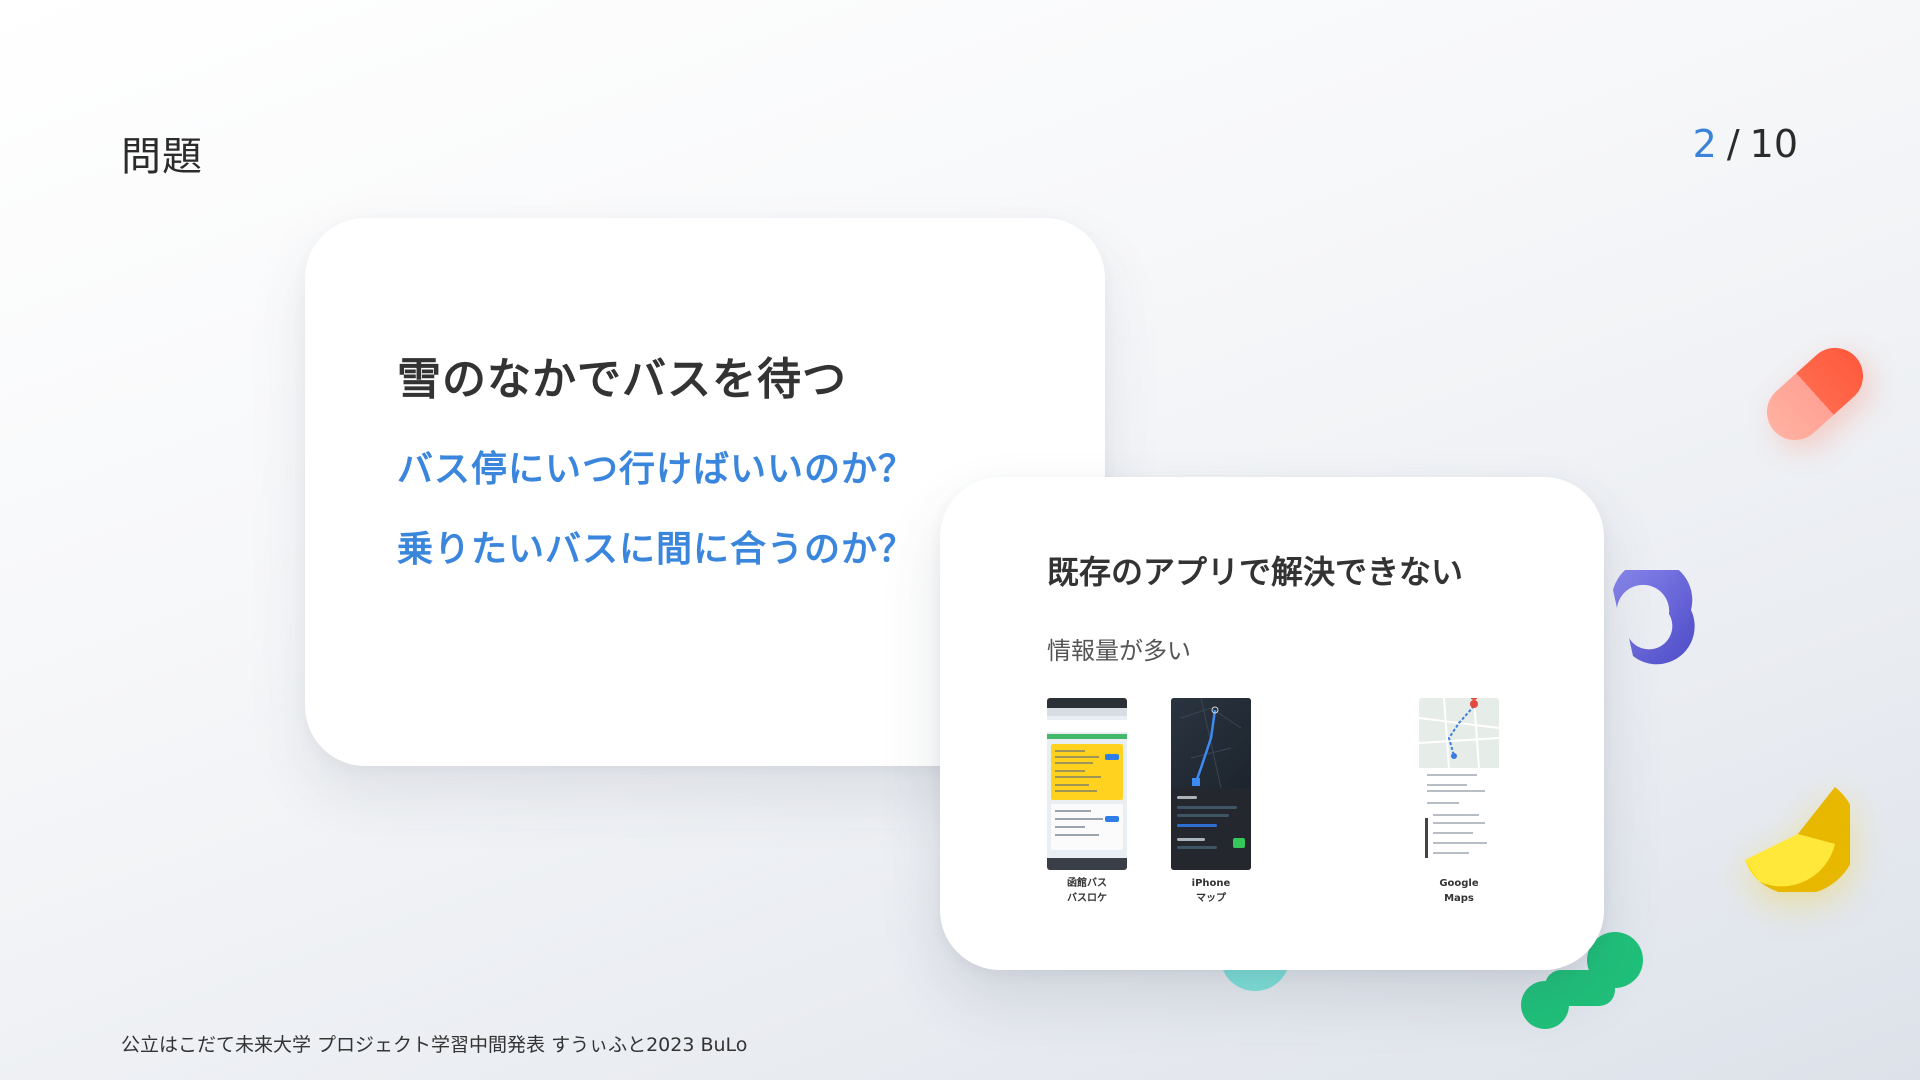 The height and width of the screenshot is (1080, 1920). Describe the element at coordinates (1797, 839) in the screenshot. I see `yellow-half-circle-decoration` at that location.